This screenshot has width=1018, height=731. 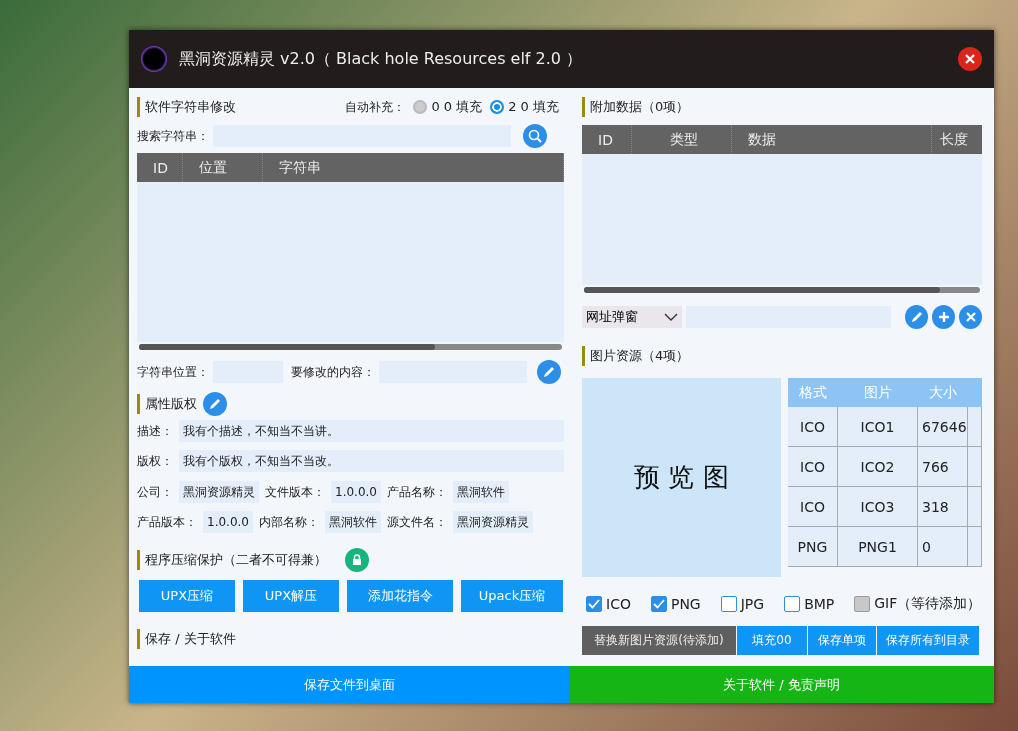 What do you see at coordinates (670, 317) in the screenshot?
I see `chevron-down-icon` at bounding box center [670, 317].